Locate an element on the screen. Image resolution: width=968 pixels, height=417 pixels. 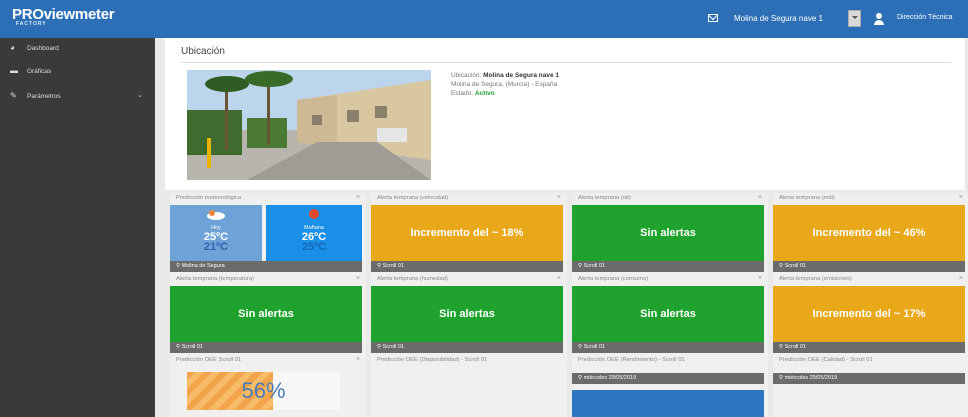
user-icon is located at coordinates (879, 19).